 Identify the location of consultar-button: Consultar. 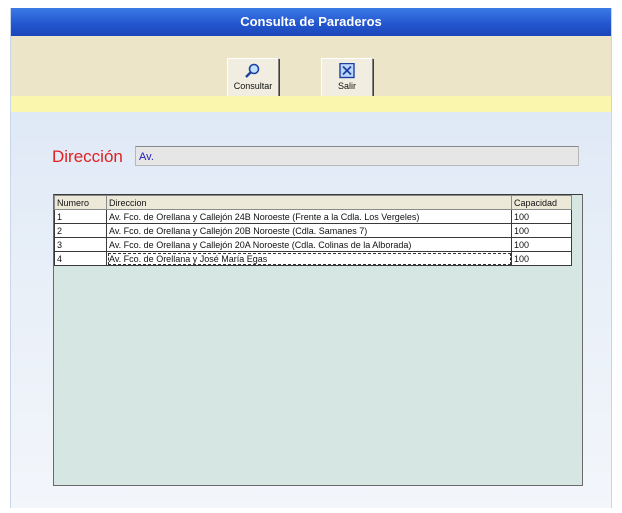
(253, 79).